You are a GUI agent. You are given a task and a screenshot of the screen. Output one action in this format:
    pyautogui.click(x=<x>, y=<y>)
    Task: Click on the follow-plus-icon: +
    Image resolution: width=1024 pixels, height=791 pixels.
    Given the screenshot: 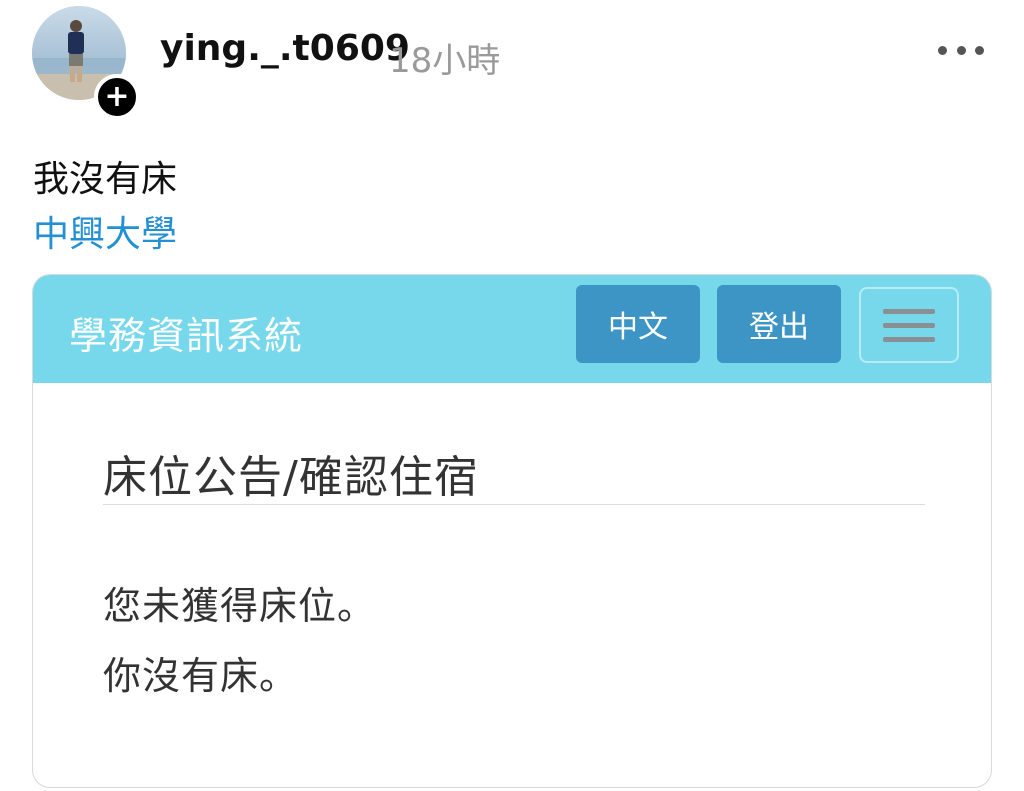 What is the action you would take?
    pyautogui.click(x=117, y=97)
    